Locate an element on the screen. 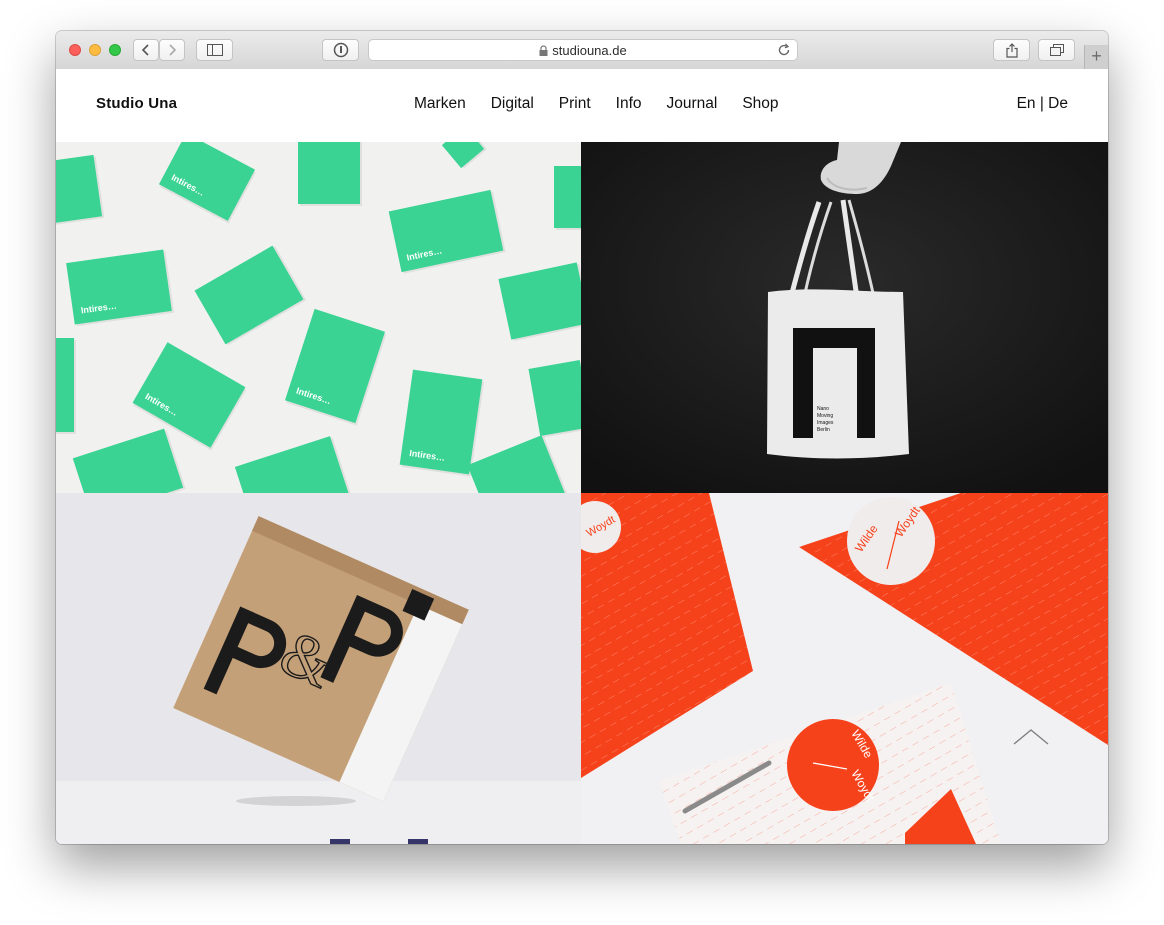  nav-item-journal: Journal is located at coordinates (692, 104).